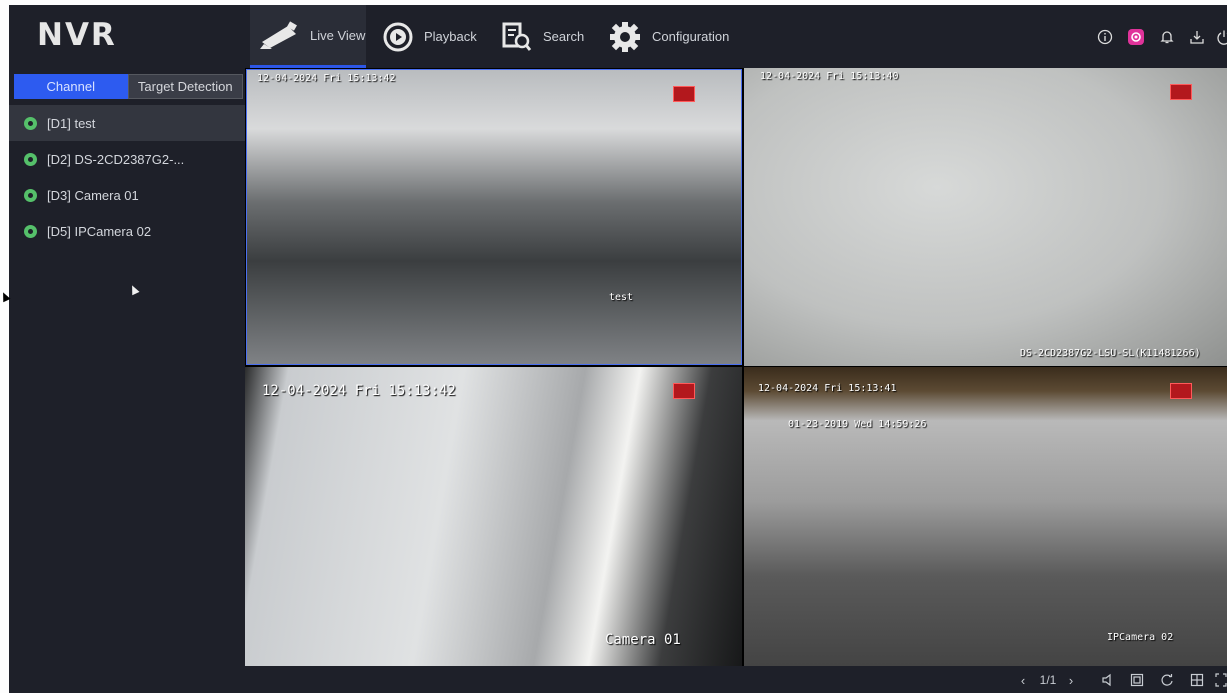  What do you see at coordinates (691, 36) in the screenshot?
I see `tab-configuration-label: Configuration` at bounding box center [691, 36].